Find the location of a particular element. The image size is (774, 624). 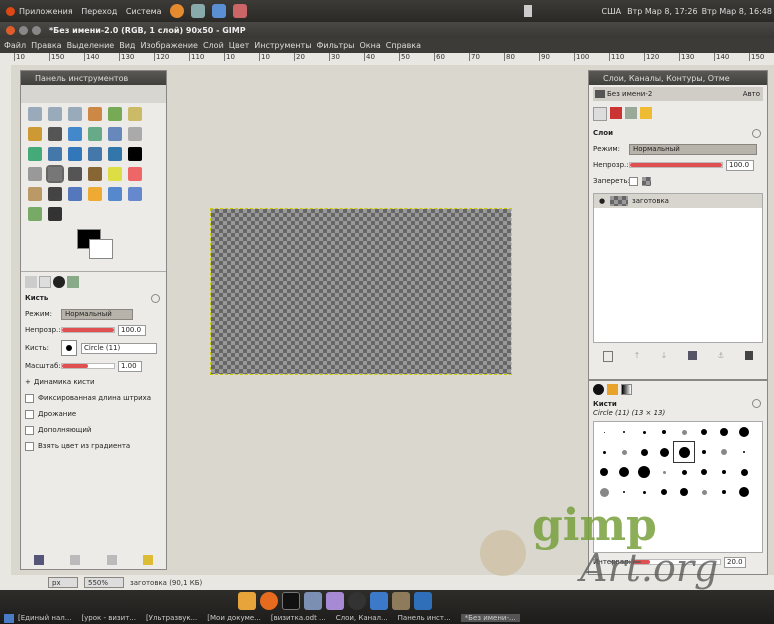

menu-file: Файл is located at coordinates (15, 45).